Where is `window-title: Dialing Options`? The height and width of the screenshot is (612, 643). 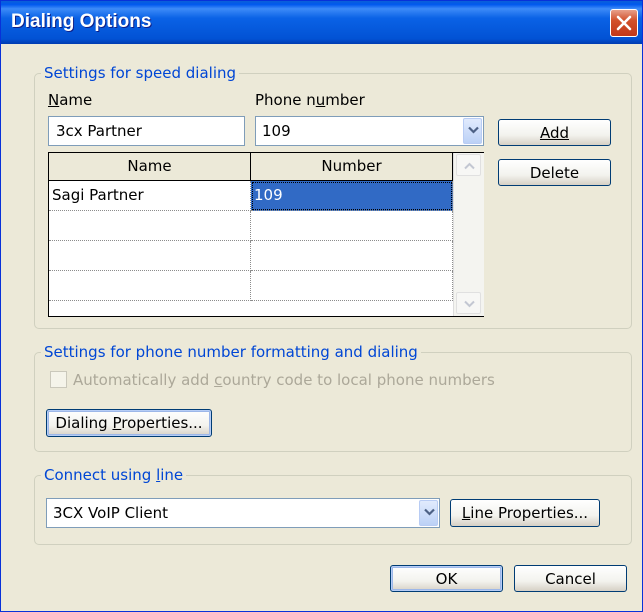 window-title: Dialing Options is located at coordinates (81, 21).